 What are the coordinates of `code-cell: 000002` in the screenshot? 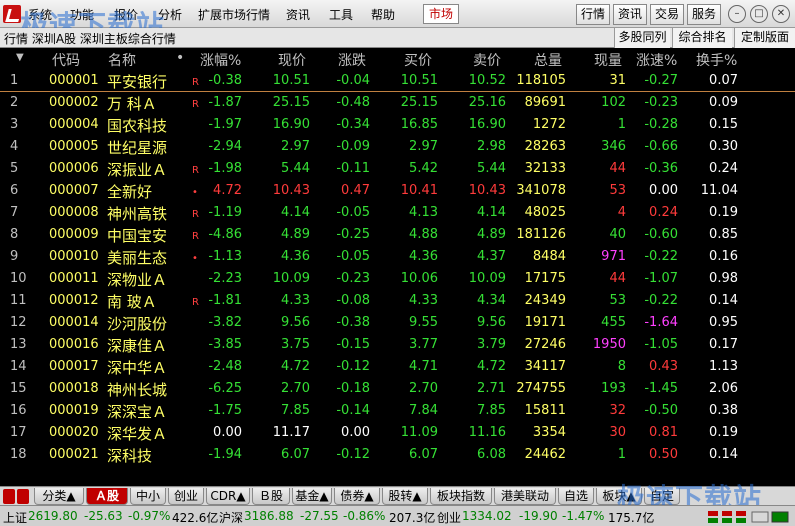 It's located at (74, 102).